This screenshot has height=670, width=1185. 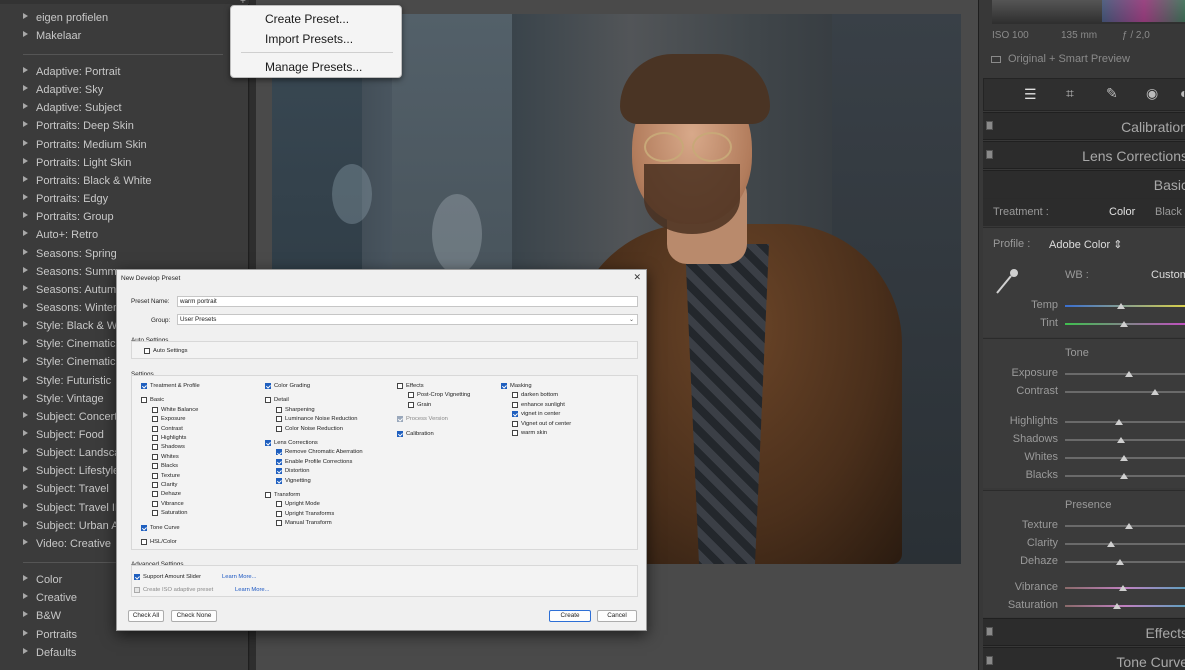 What do you see at coordinates (1112, 93) in the screenshot?
I see `healing-icon: ✎` at bounding box center [1112, 93].